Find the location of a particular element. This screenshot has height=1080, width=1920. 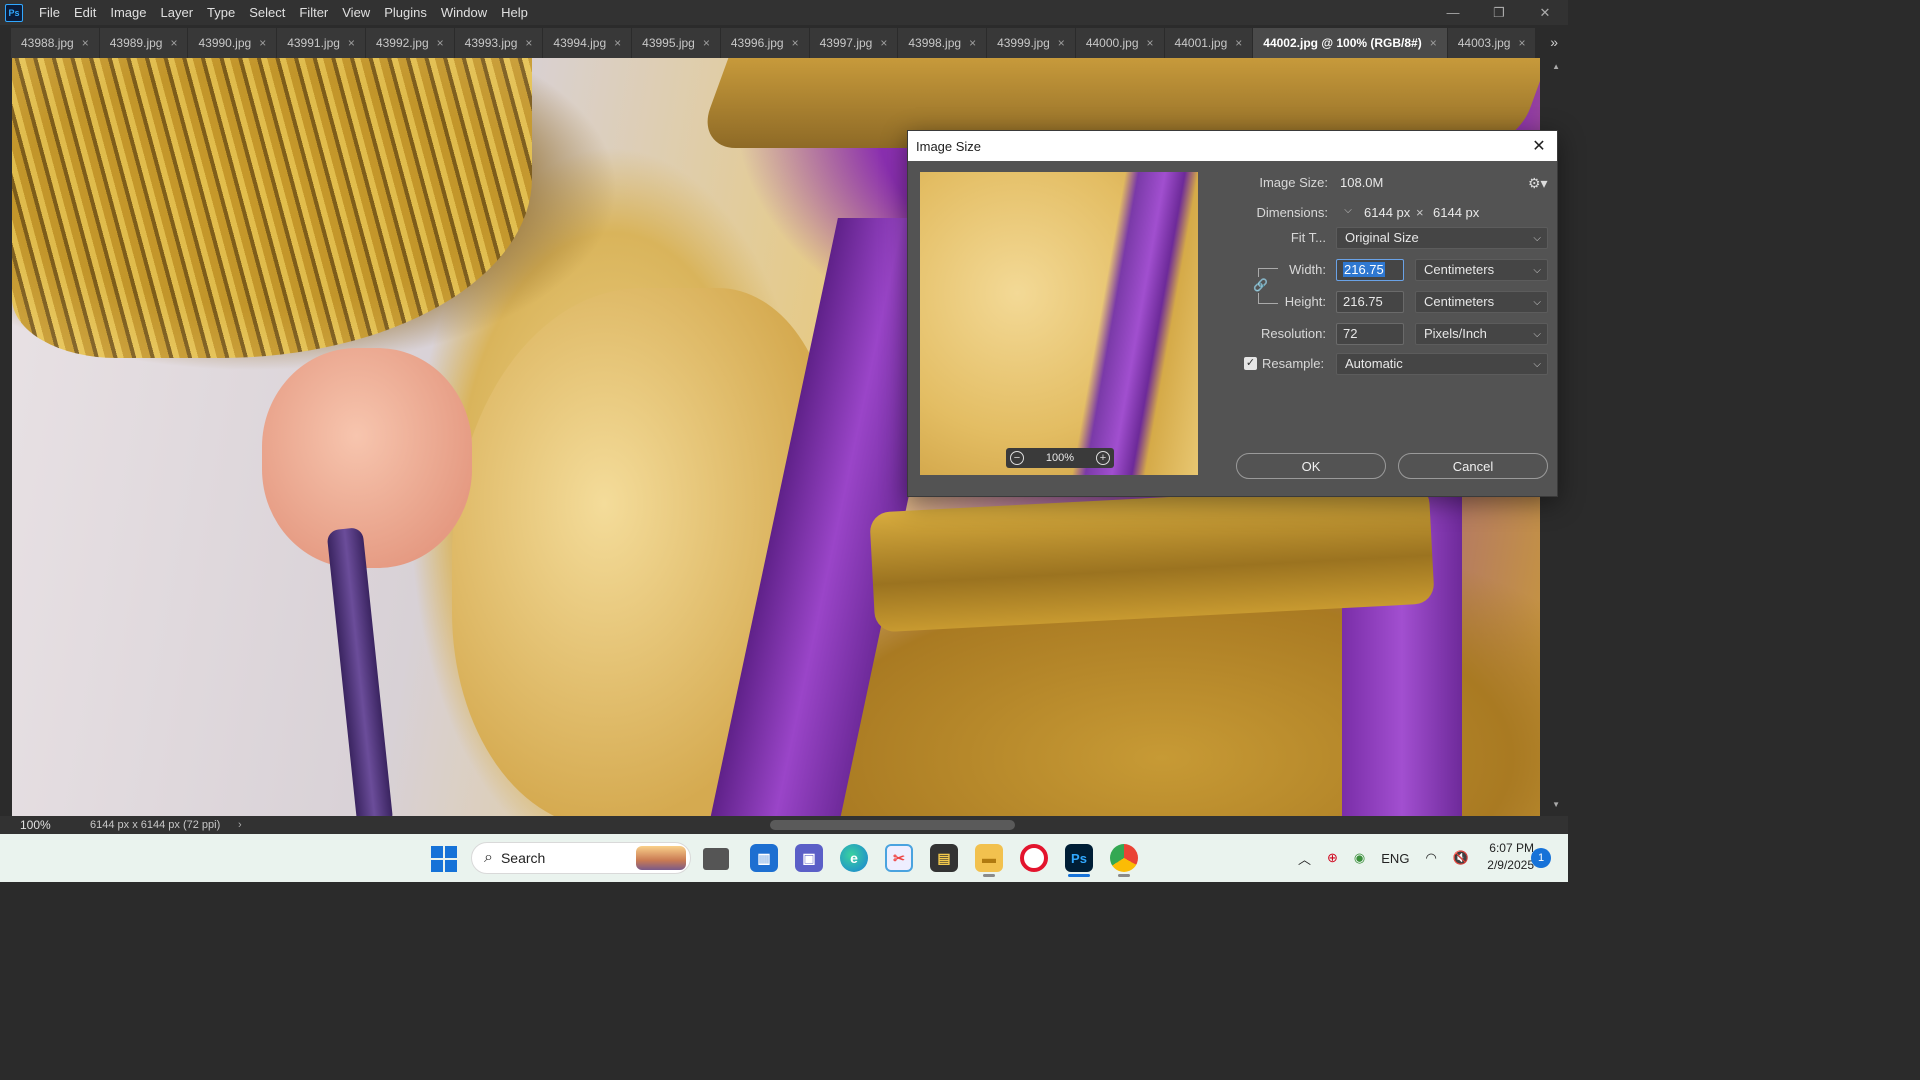

menu-view: View is located at coordinates (356, 12).